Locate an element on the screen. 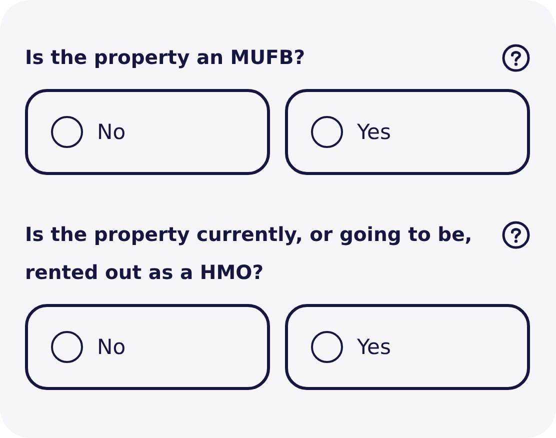 This screenshot has height=438, width=556. question-label: Is the property currently, or going to be, rented out as a HMO? is located at coordinates (249, 254).